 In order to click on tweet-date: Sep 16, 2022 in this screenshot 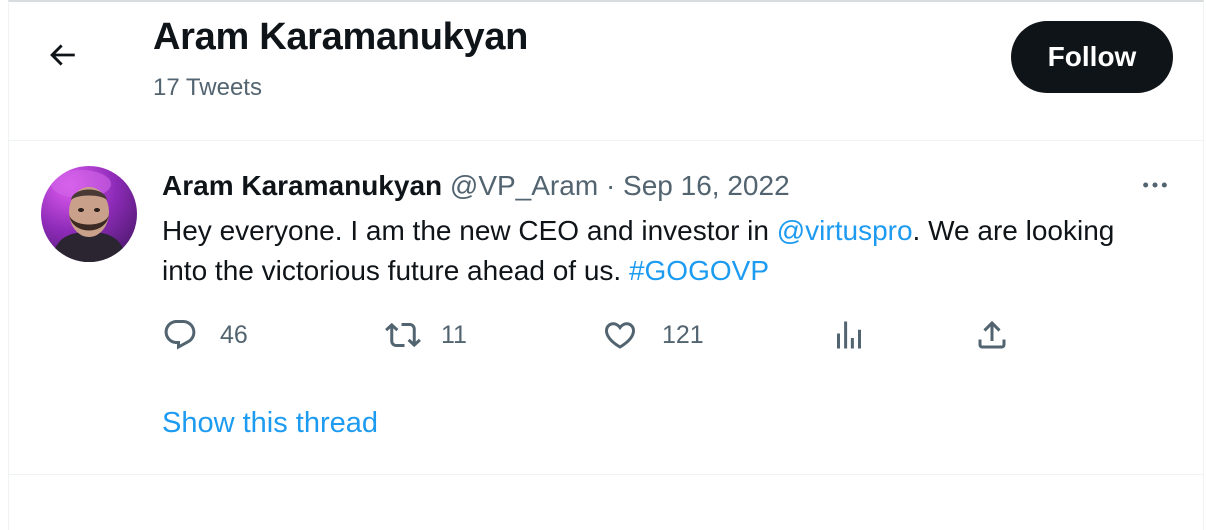, I will do `click(706, 185)`.